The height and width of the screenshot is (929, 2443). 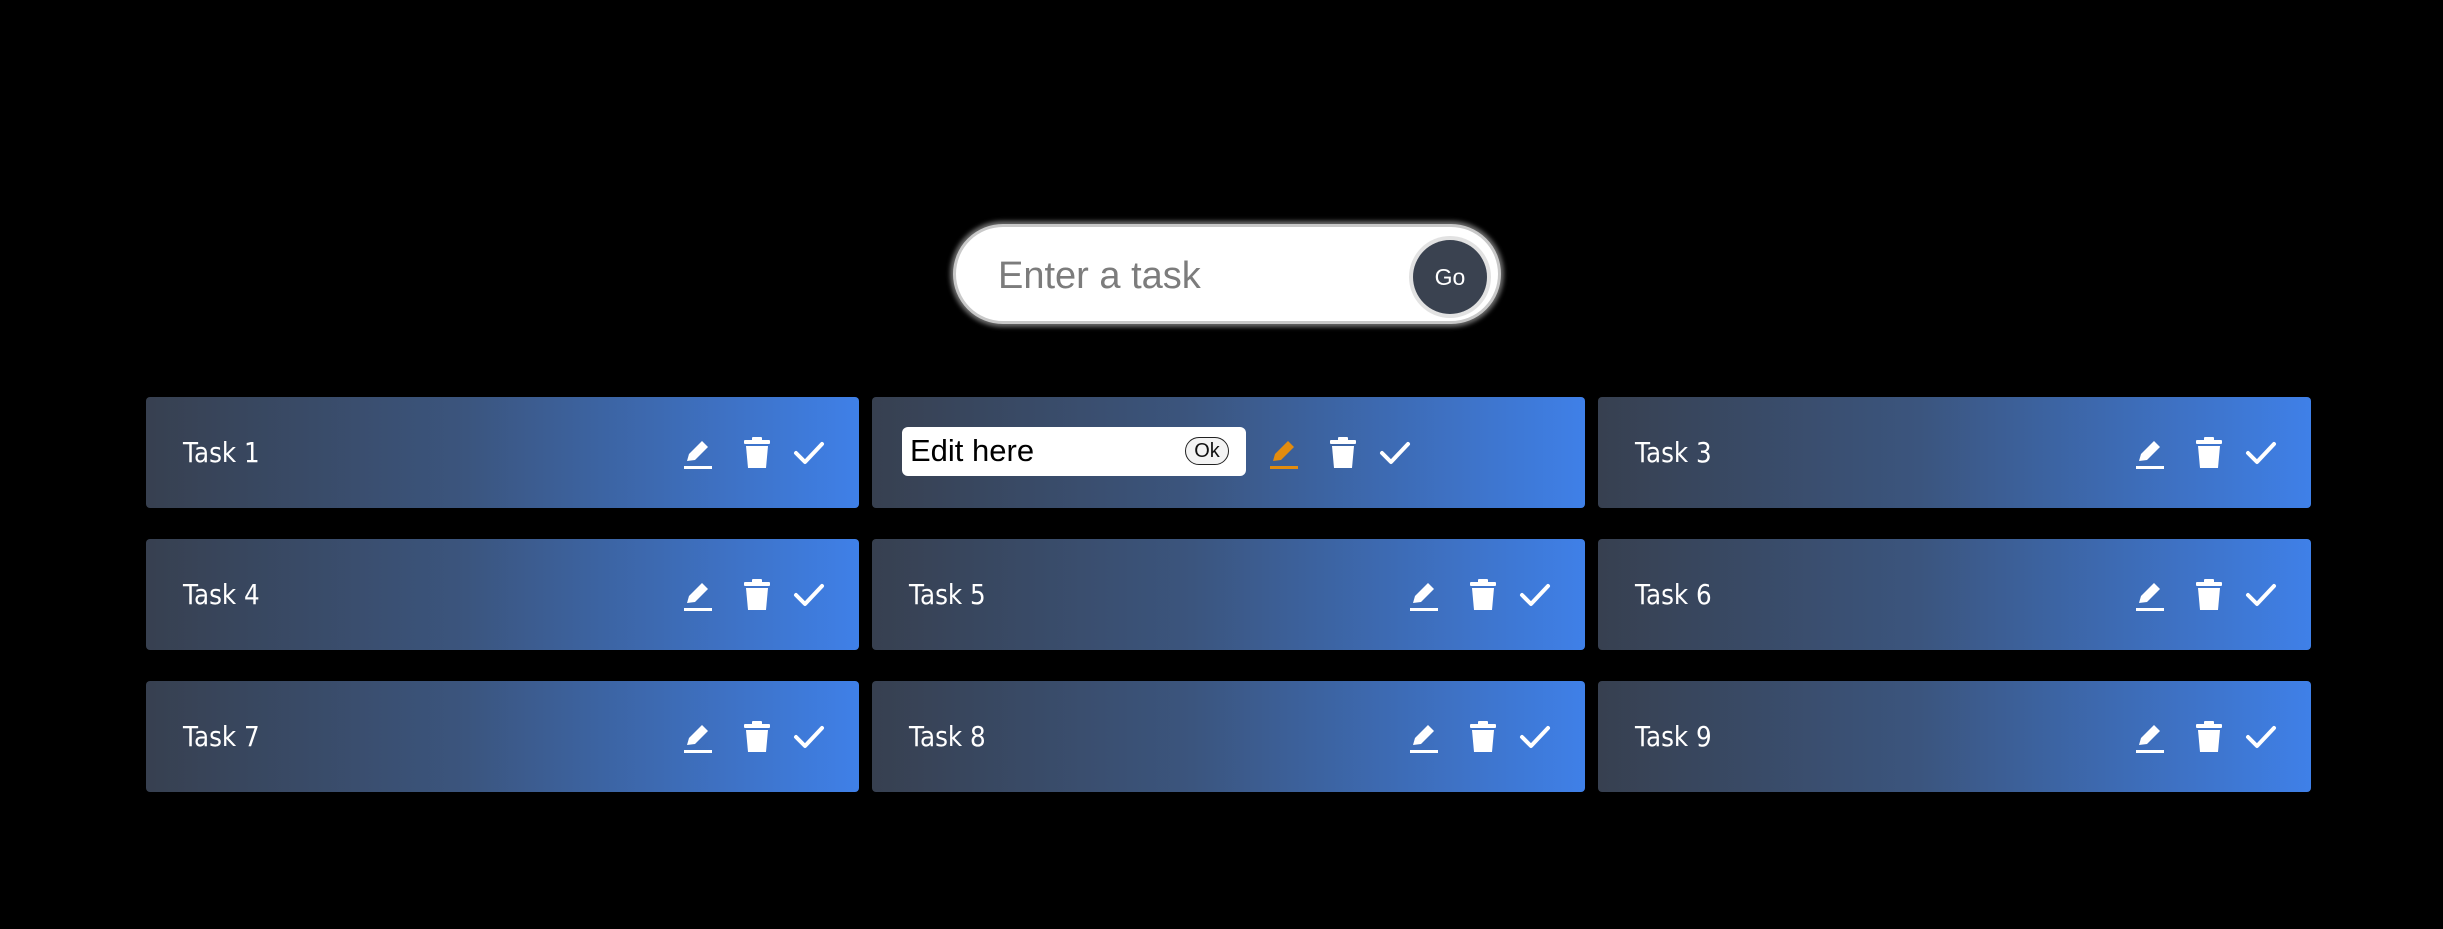 I want to click on task-label: Task 9, so click(x=1673, y=736).